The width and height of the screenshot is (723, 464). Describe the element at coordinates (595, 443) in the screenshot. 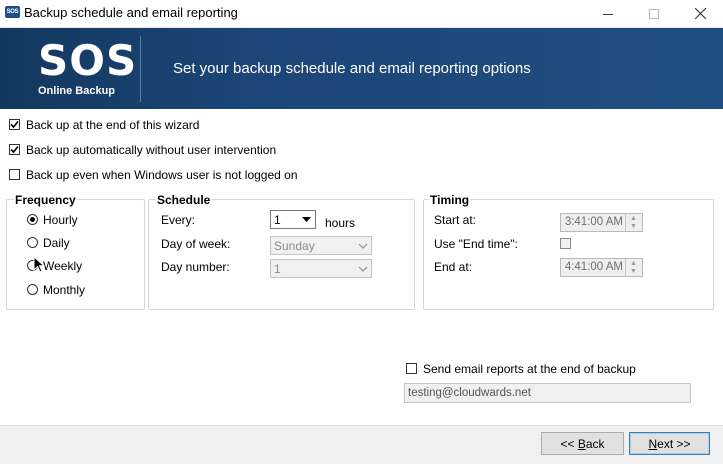

I see `back-button-rest: ack` at that location.